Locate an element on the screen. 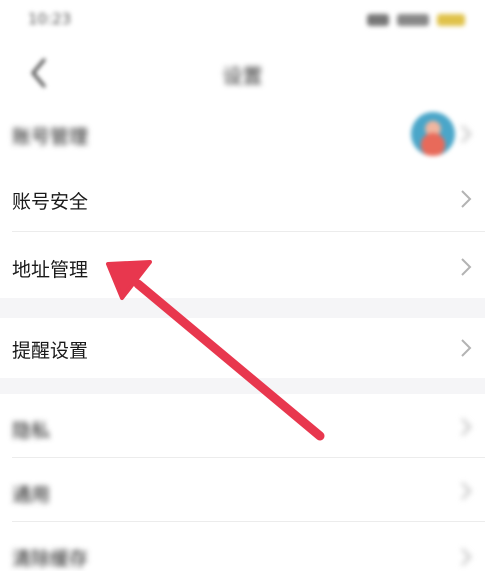 This screenshot has height=571, width=485. settings-item-general: 通用 is located at coordinates (242, 490).